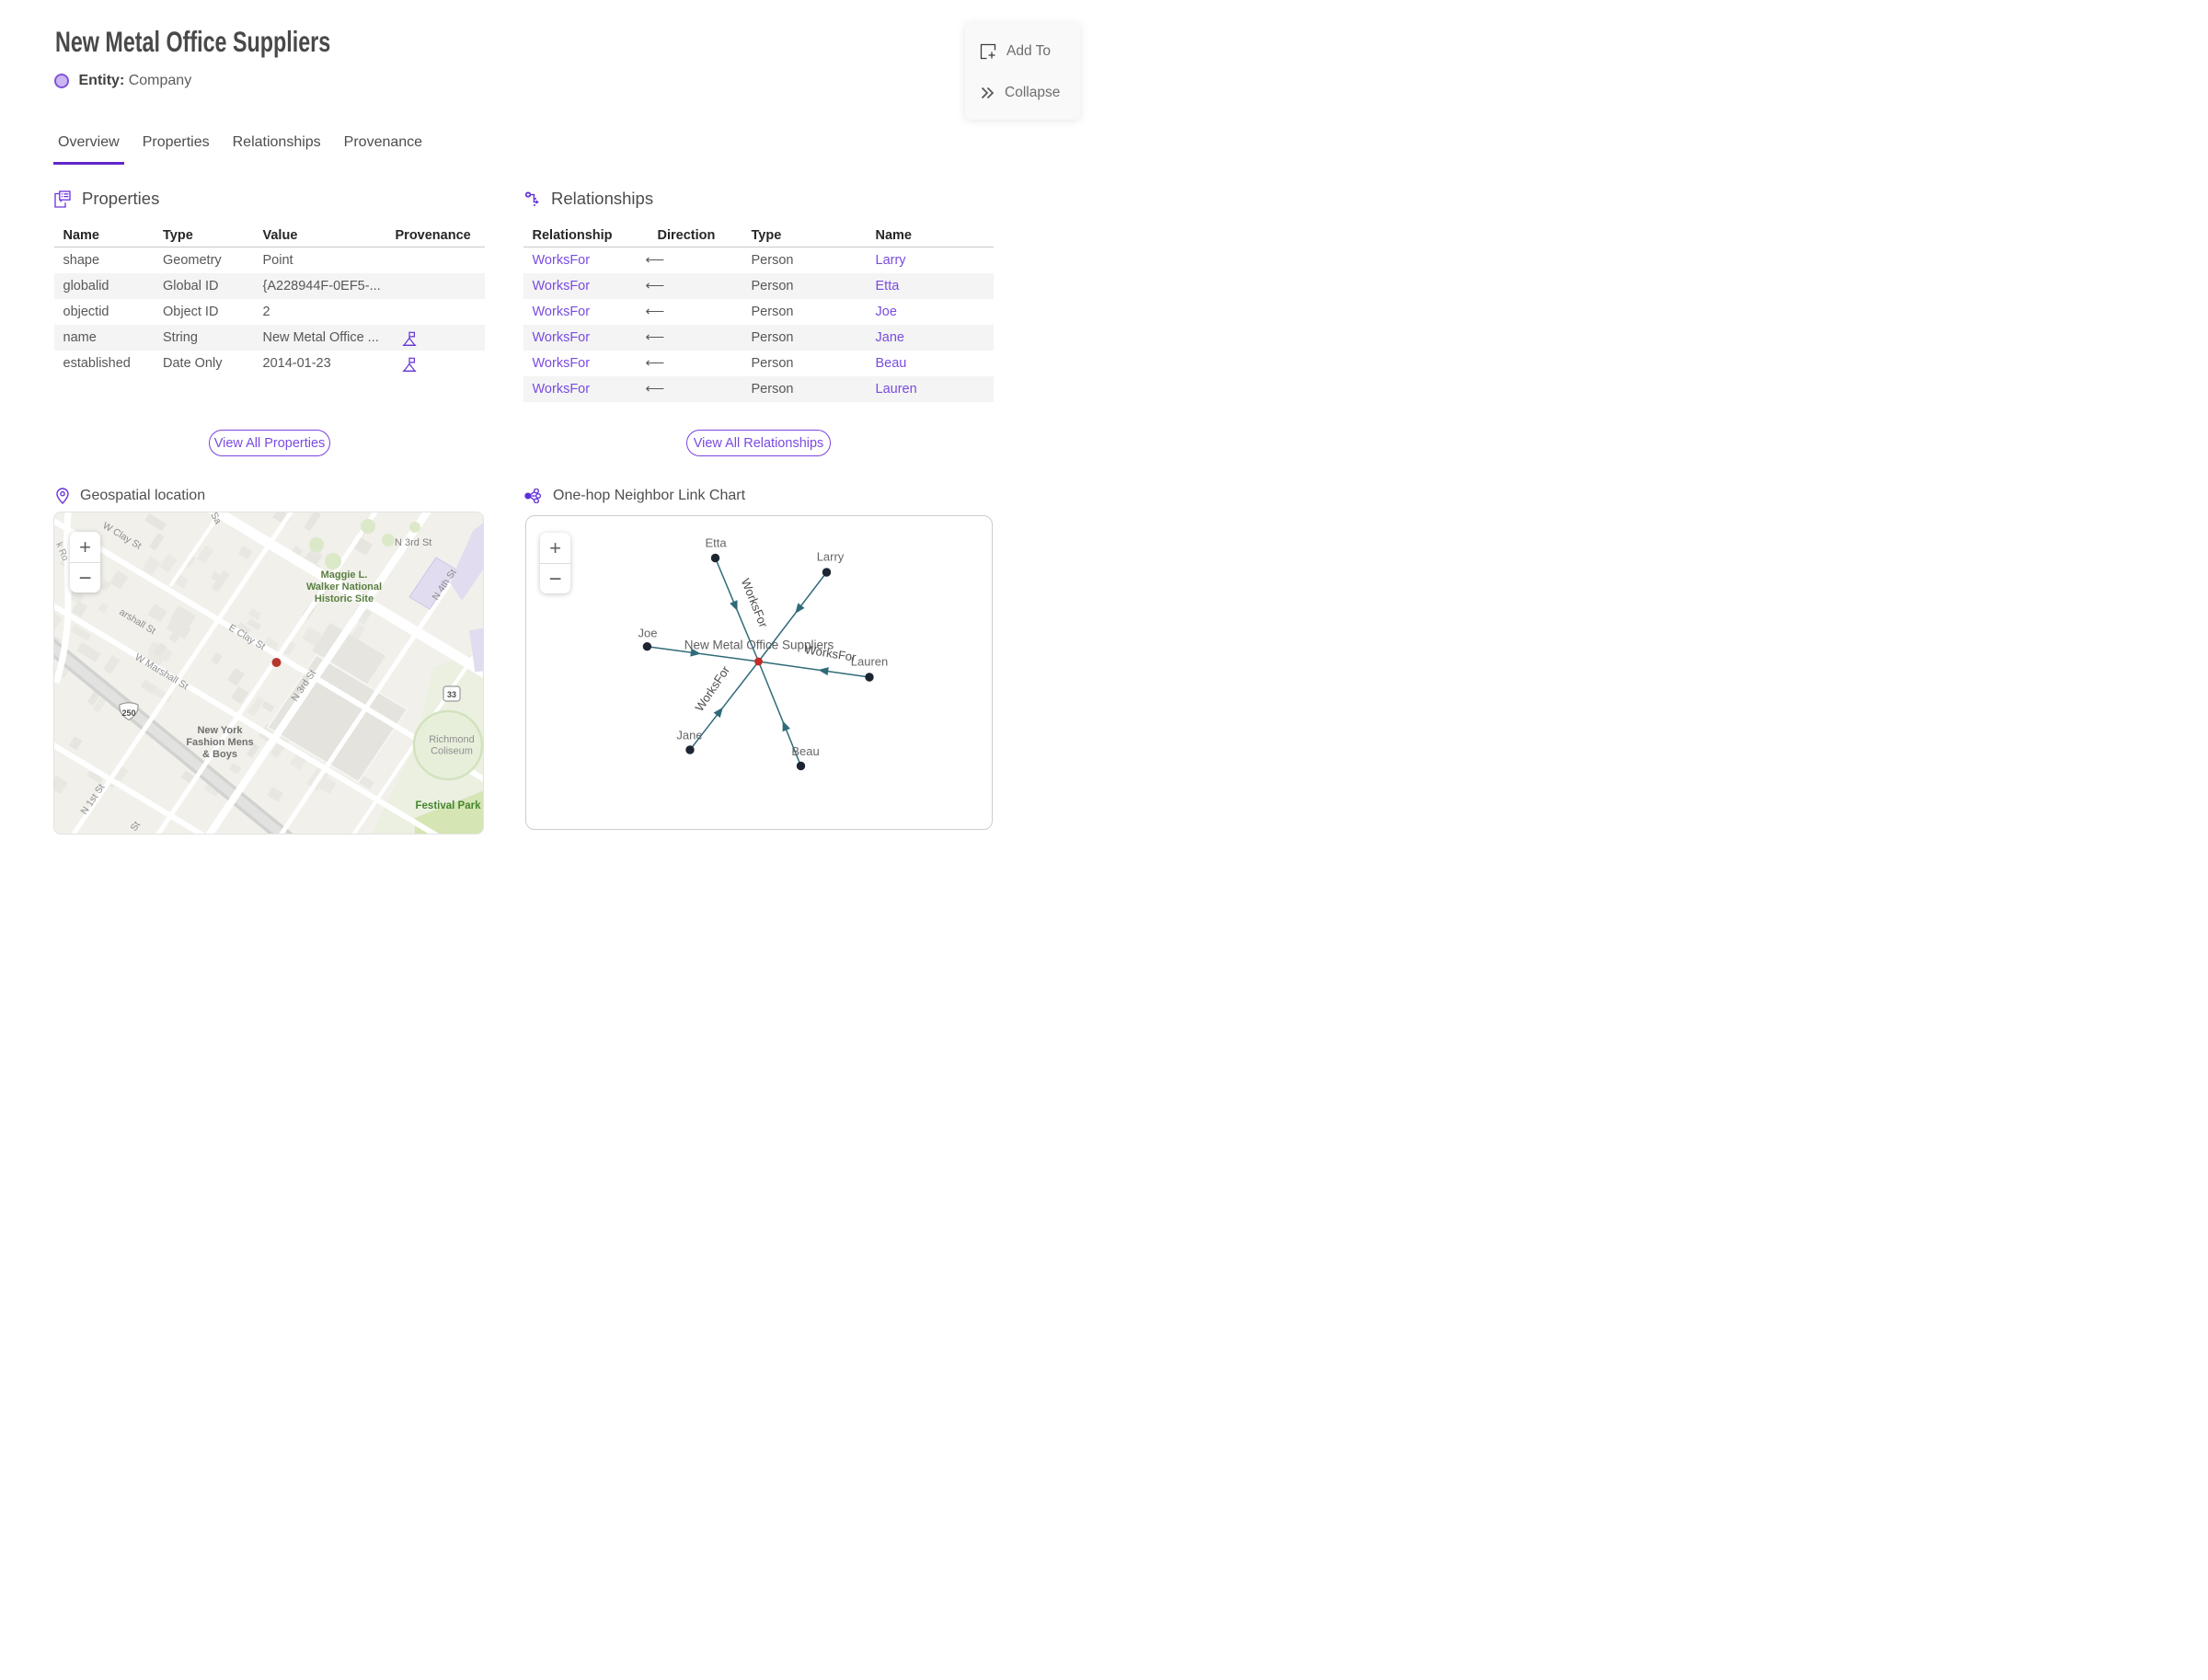  What do you see at coordinates (449, 805) in the screenshot?
I see `svg-text: Festival Park` at bounding box center [449, 805].